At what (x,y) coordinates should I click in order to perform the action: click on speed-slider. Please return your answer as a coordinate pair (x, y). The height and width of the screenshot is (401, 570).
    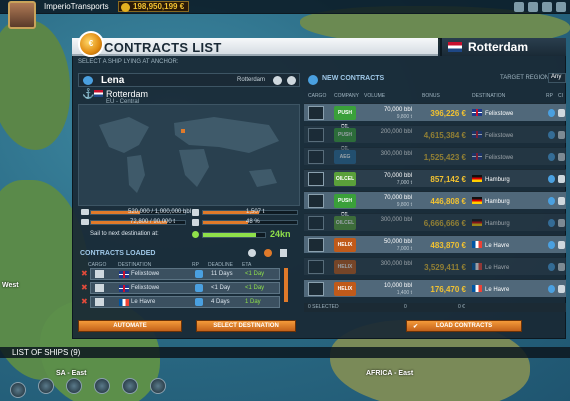
    Looking at the image, I should click on (234, 235).